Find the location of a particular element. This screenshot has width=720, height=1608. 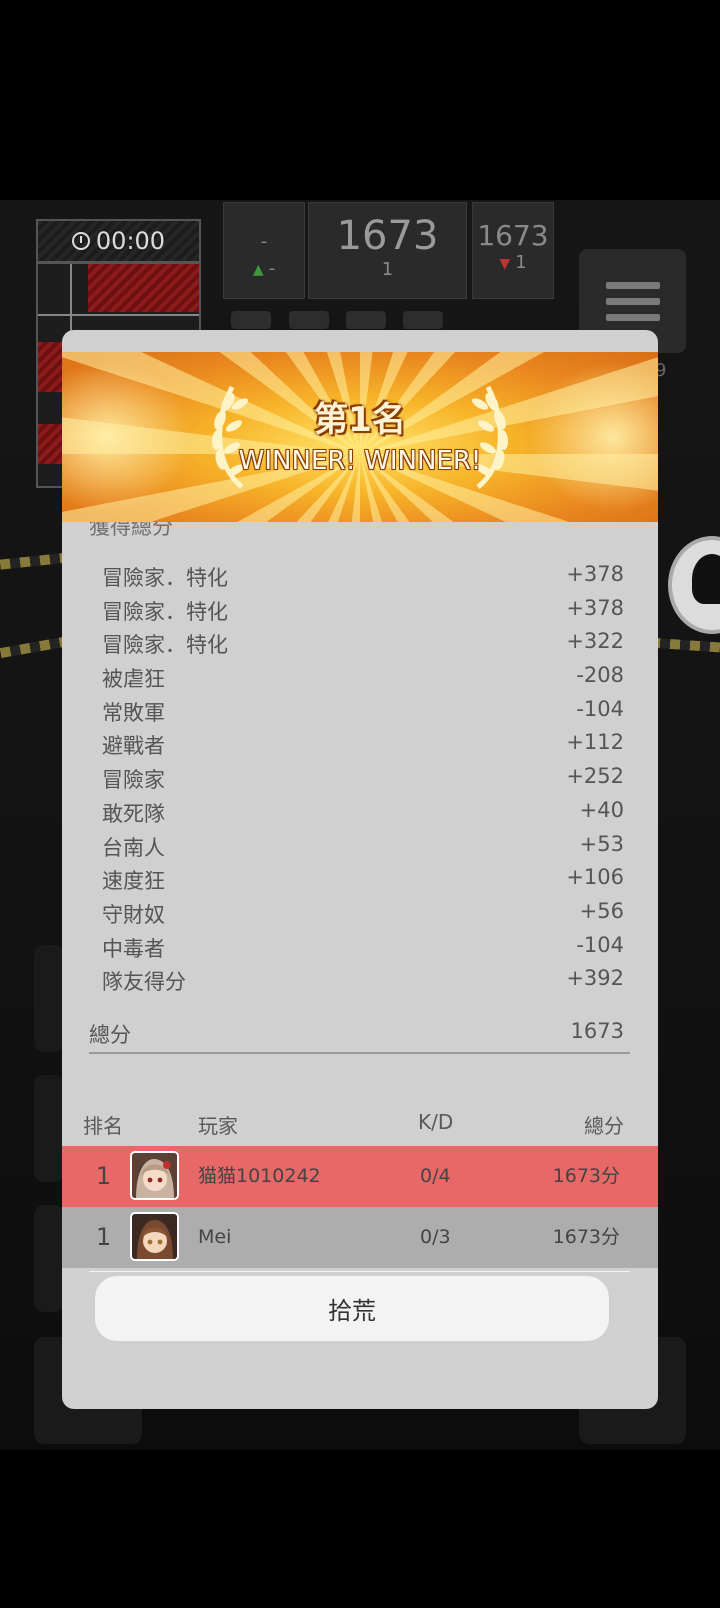

breakdown-label: 中毒者 is located at coordinates (133, 948).